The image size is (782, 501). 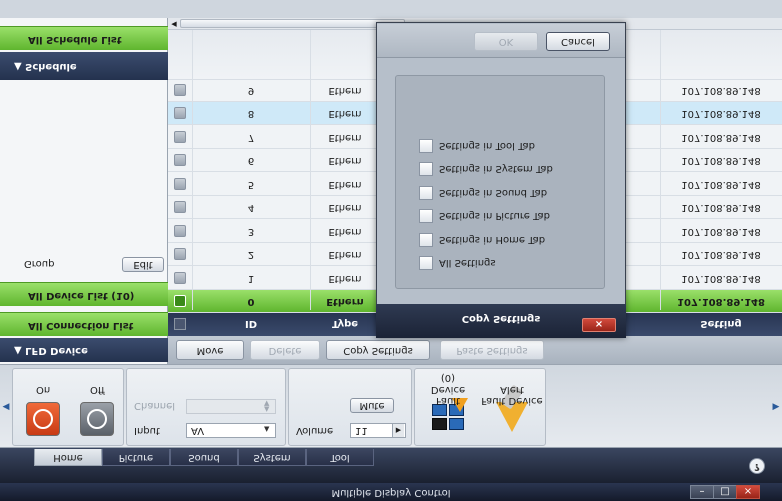 I want to click on schedule-header: ▲ Schedule, so click(x=84, y=66).